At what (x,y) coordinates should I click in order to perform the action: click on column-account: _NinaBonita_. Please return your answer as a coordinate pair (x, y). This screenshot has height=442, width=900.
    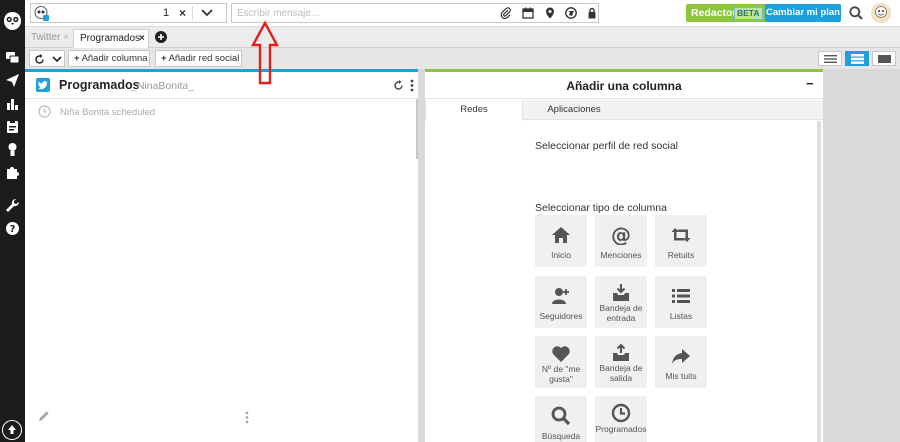
    Looking at the image, I should click on (163, 86).